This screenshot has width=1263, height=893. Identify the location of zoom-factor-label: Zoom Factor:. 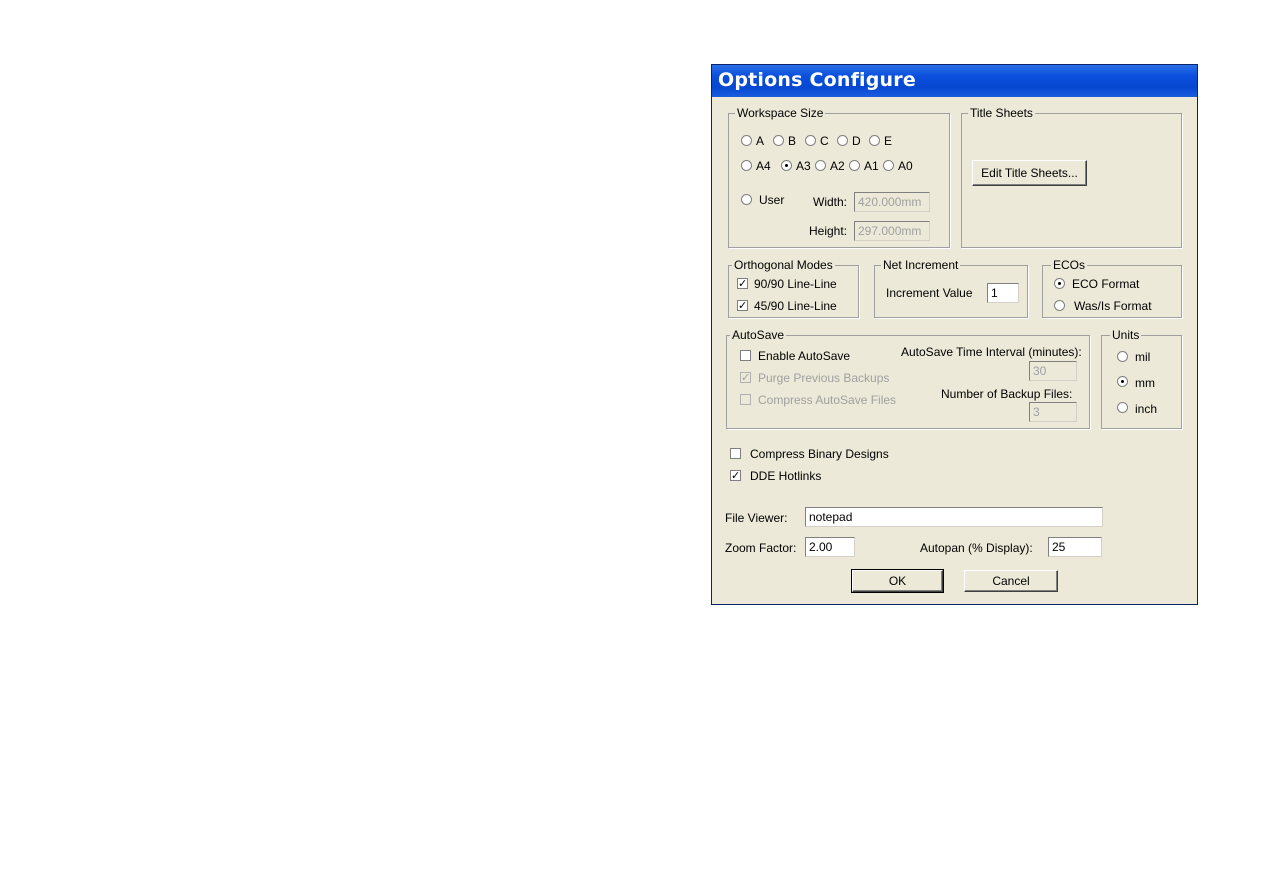
(761, 548).